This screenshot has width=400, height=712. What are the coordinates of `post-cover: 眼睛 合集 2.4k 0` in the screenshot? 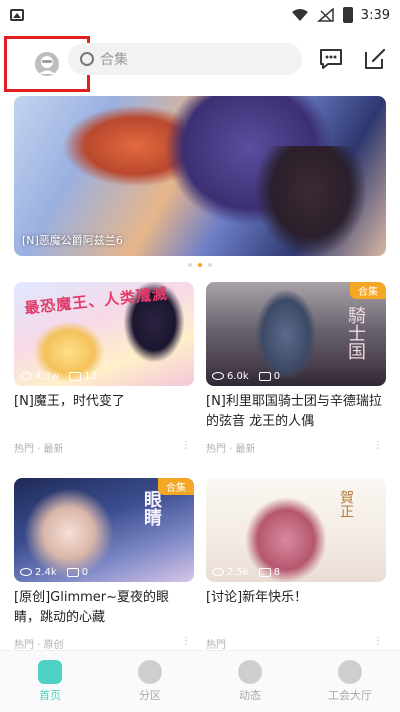 It's located at (104, 530).